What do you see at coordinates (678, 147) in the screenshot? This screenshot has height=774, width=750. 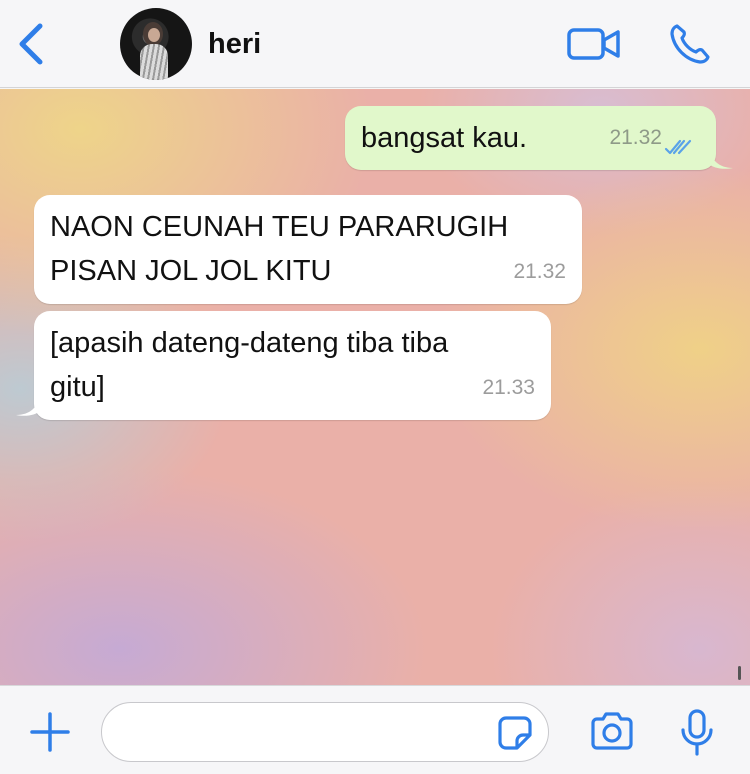 I see `read-receipt-double-tick-icon` at bounding box center [678, 147].